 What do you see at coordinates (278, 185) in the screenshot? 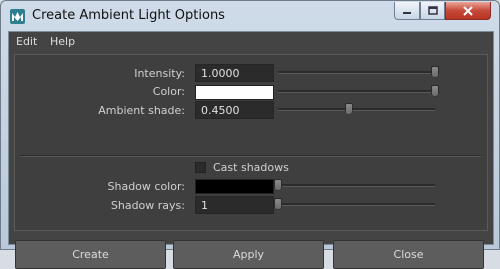
I see `shadow-color-slider-handle` at bounding box center [278, 185].